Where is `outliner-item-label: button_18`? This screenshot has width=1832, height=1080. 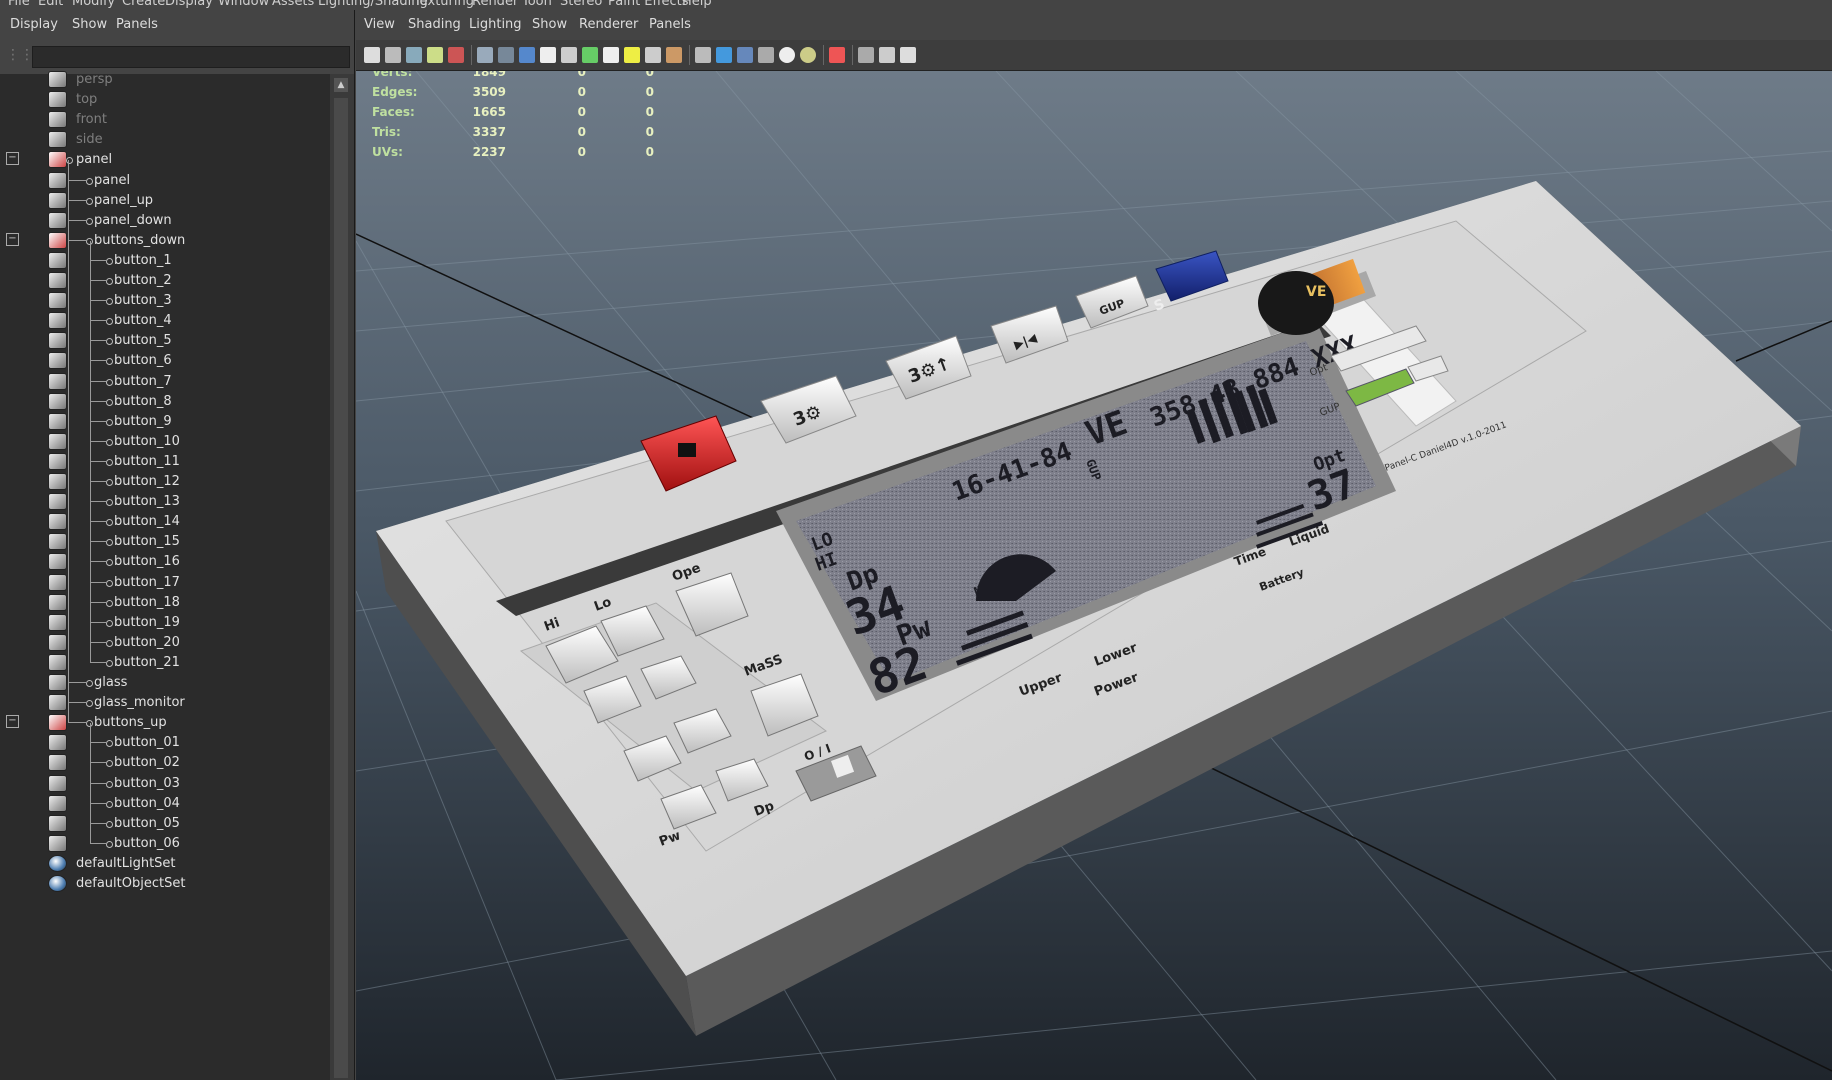 outliner-item-label: button_18 is located at coordinates (147, 602).